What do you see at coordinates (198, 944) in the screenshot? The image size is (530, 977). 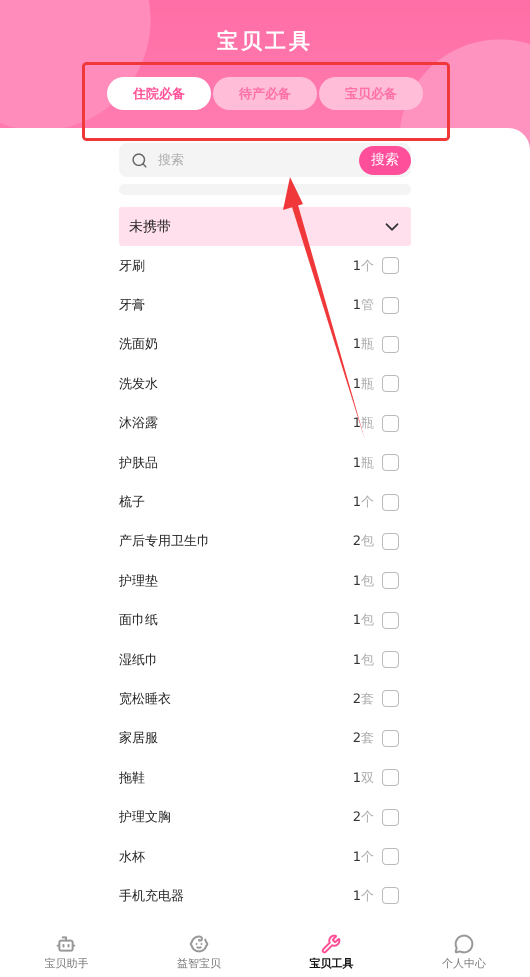 I see `baby-face-icon` at bounding box center [198, 944].